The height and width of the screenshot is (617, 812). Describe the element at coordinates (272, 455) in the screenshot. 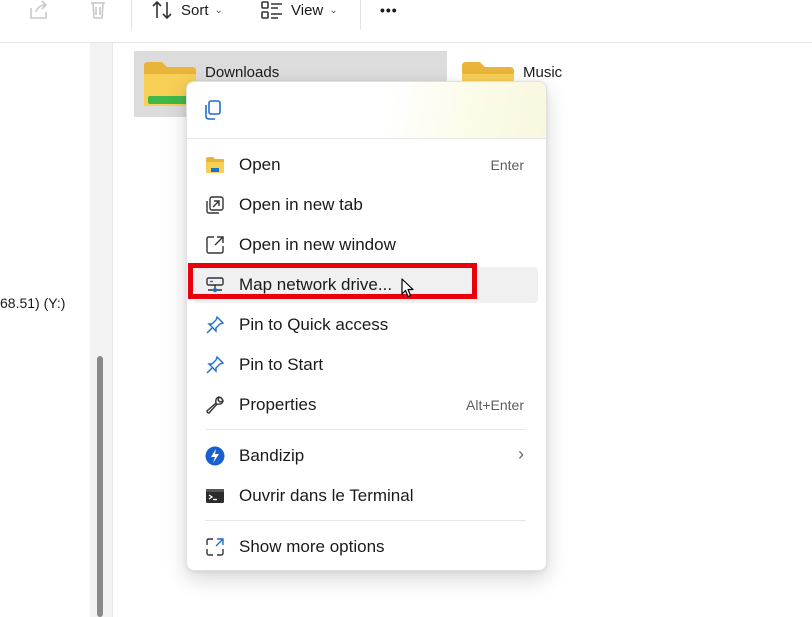

I see `menu-item-label: Bandizip` at that location.